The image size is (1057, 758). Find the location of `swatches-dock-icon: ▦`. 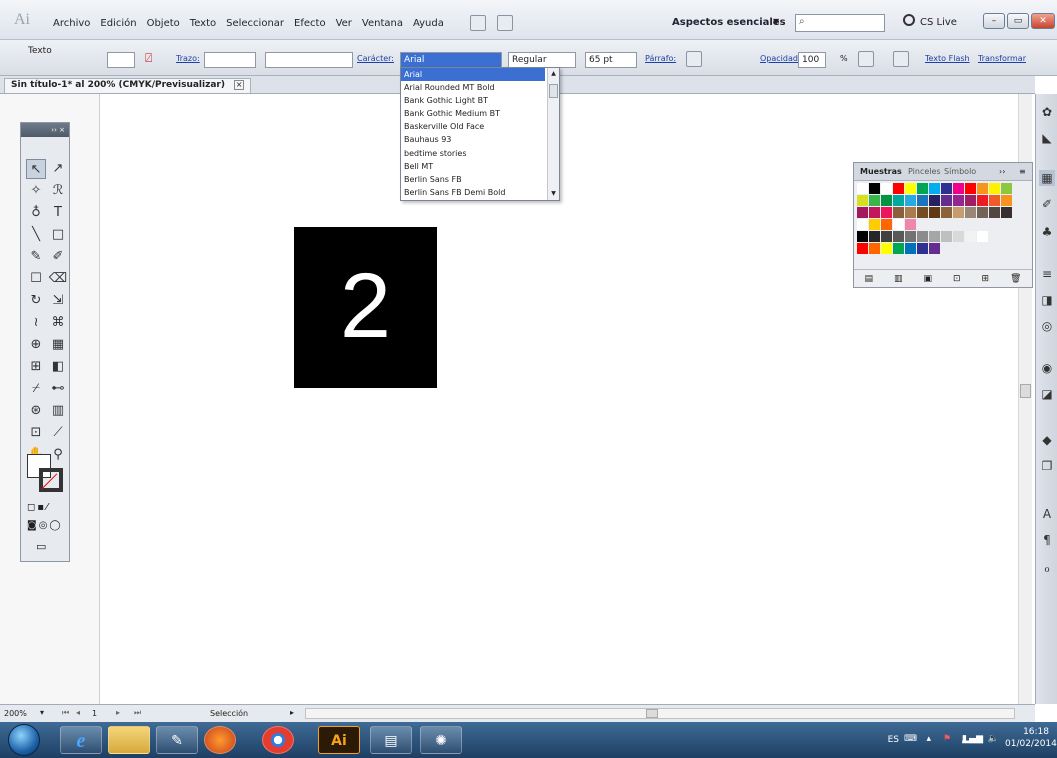

swatches-dock-icon: ▦ is located at coordinates (1047, 178).